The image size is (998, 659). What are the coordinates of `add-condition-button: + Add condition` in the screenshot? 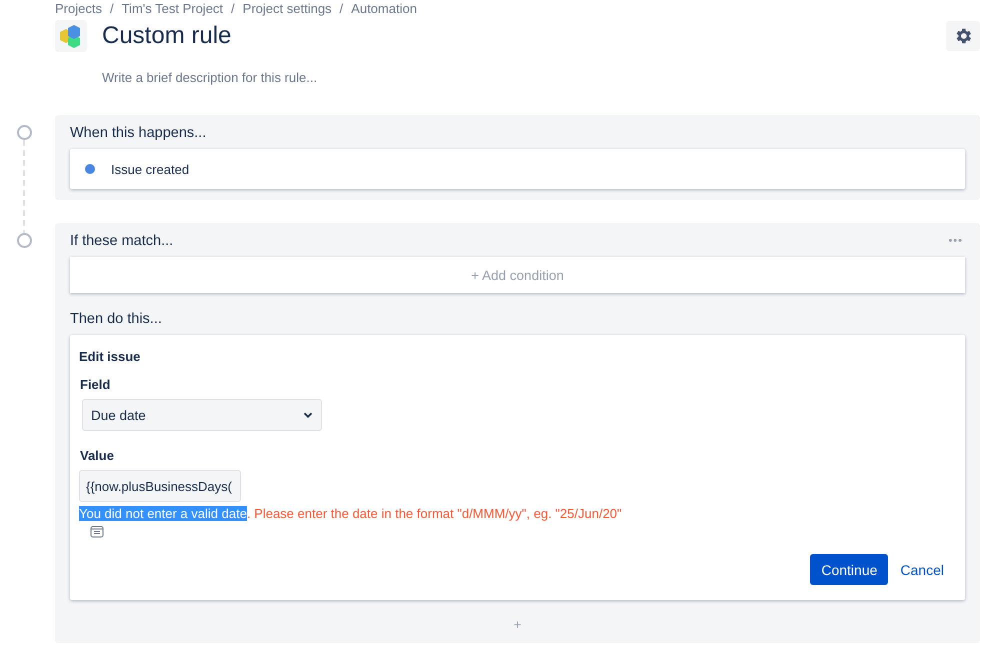 It's located at (517, 275).